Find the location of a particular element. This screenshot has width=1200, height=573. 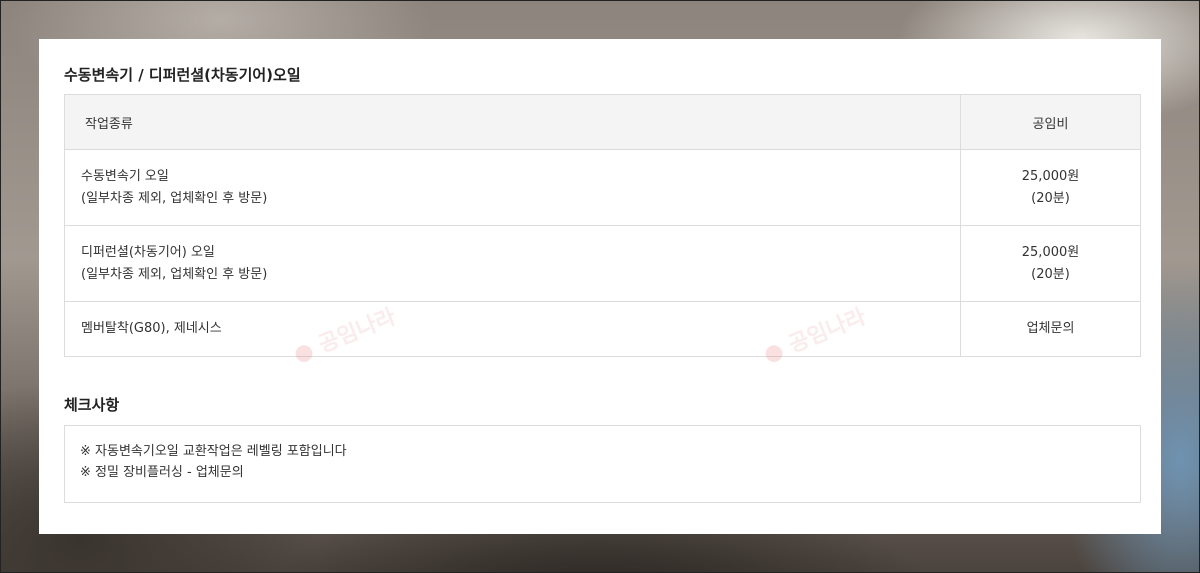

table-header-row: 작업종류 공임비 is located at coordinates (602, 122).